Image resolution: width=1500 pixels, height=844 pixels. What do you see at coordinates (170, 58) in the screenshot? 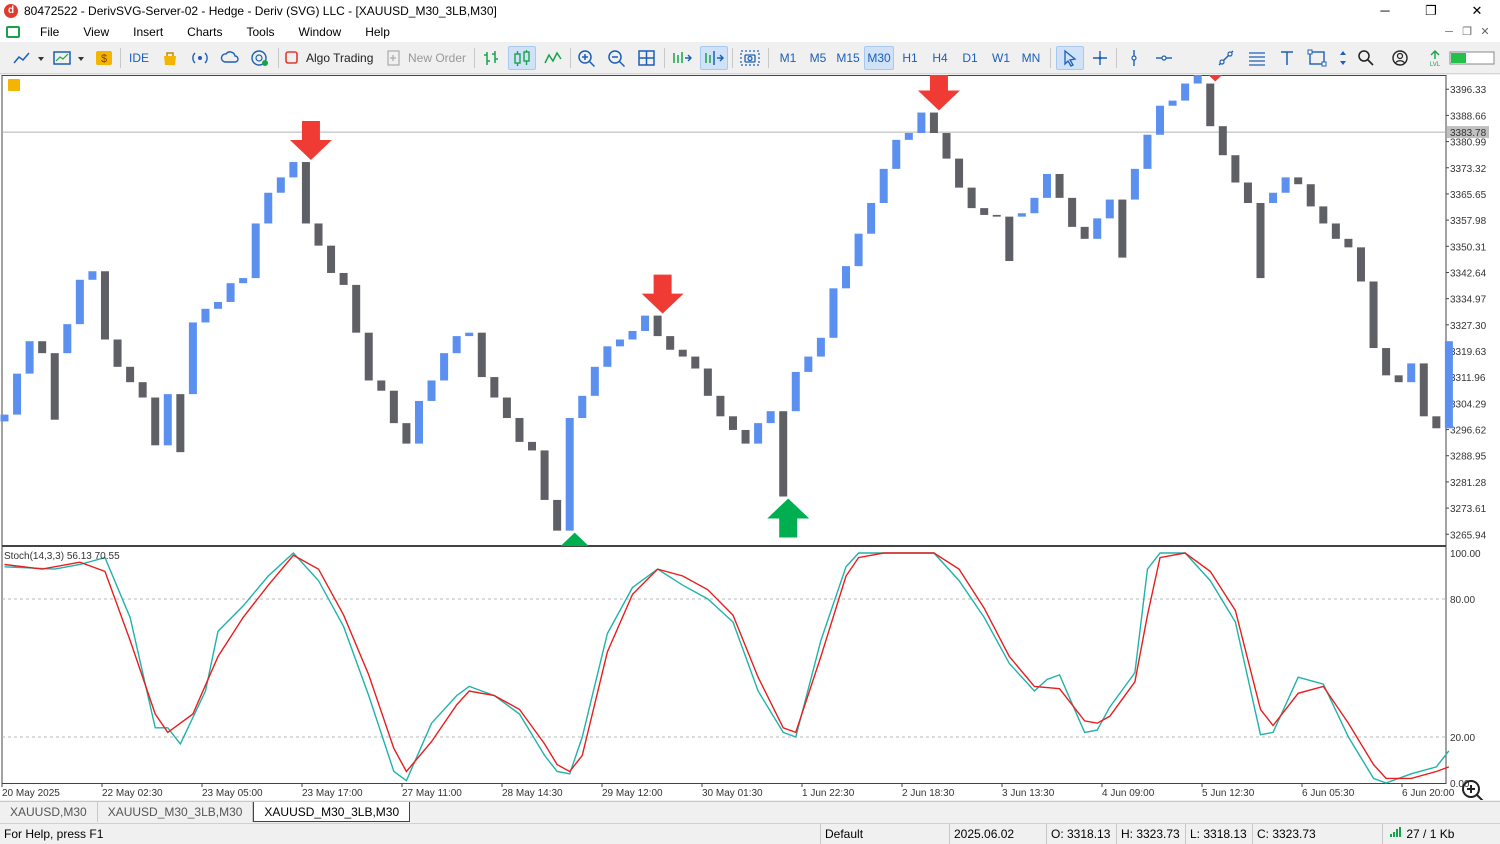
I see `market-icon` at bounding box center [170, 58].